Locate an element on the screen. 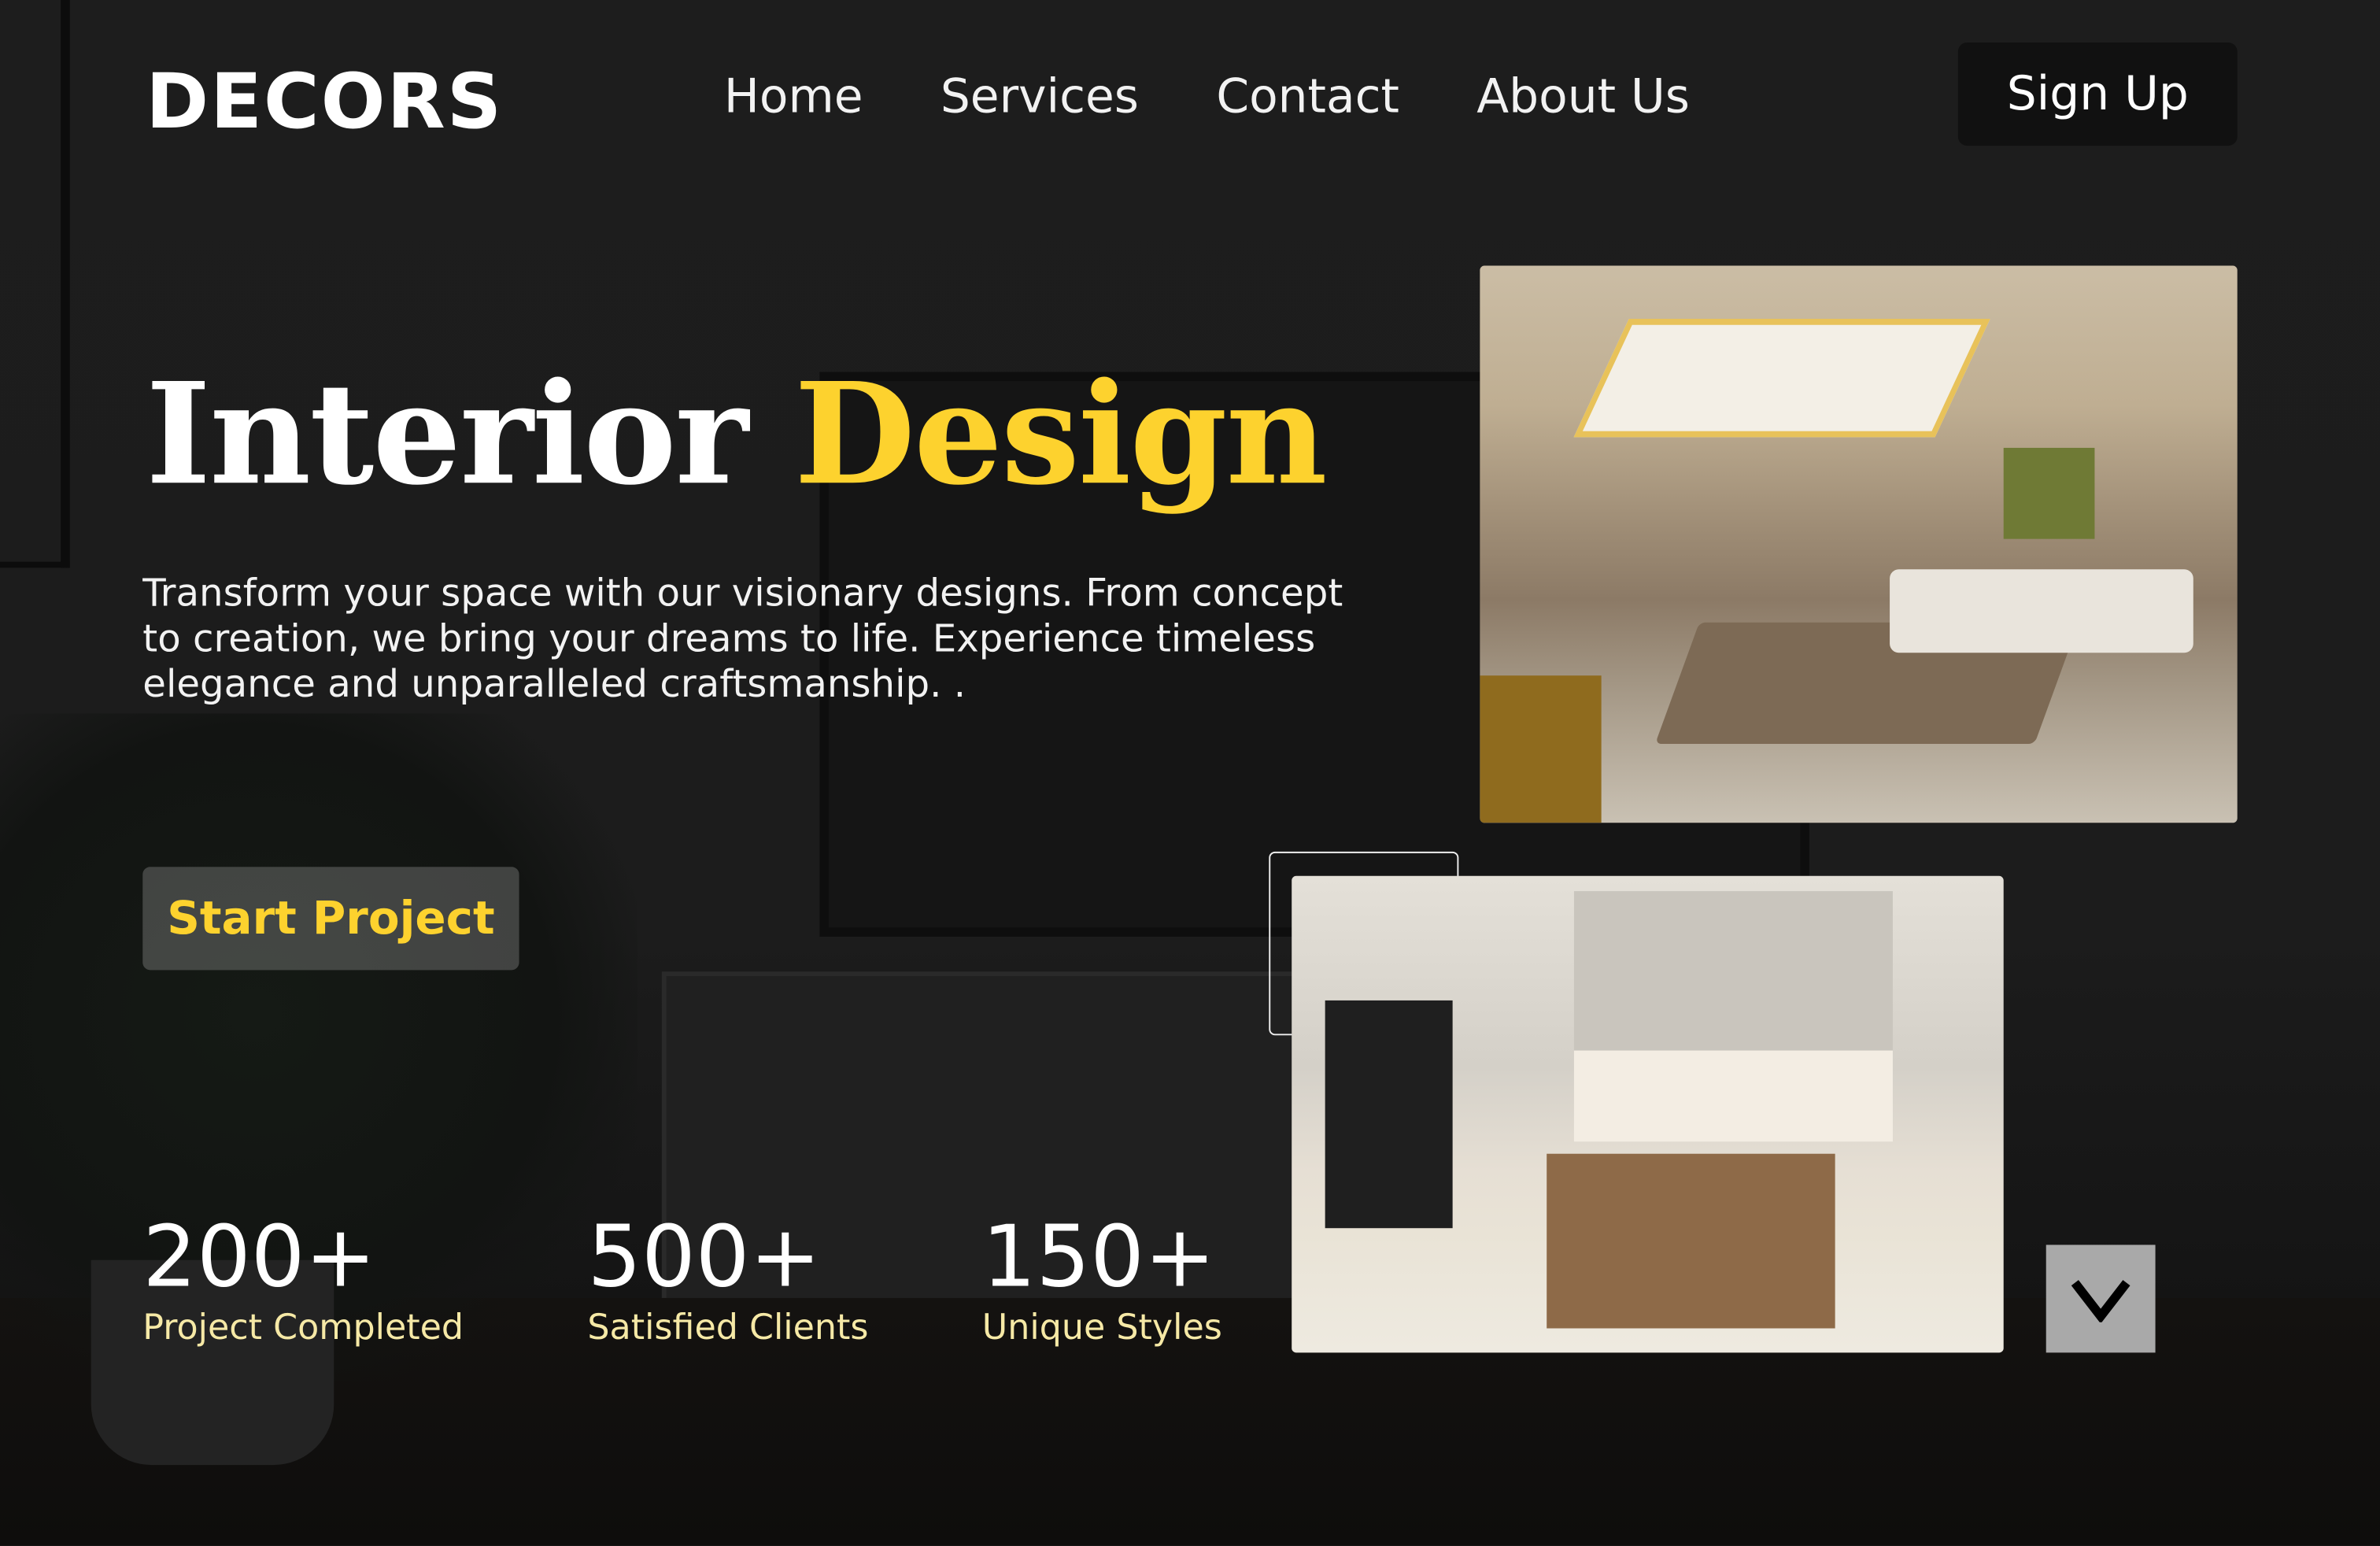  start-project-button: Start Project is located at coordinates (330, 919).